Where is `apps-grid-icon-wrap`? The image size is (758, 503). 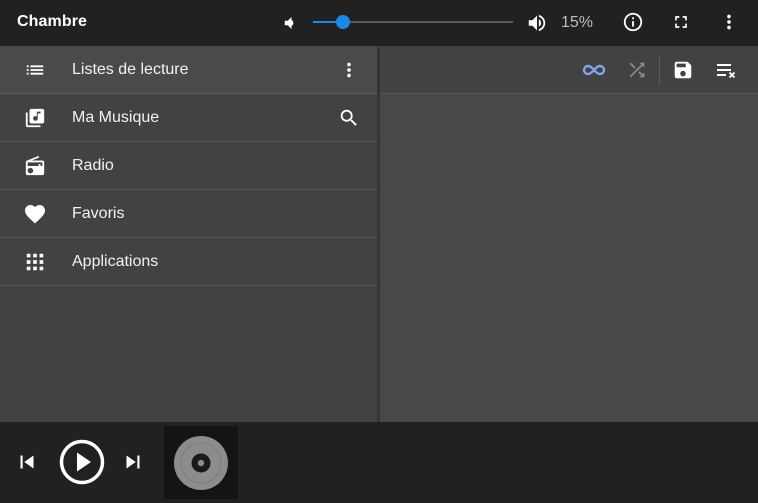
apps-grid-icon-wrap is located at coordinates (35, 262).